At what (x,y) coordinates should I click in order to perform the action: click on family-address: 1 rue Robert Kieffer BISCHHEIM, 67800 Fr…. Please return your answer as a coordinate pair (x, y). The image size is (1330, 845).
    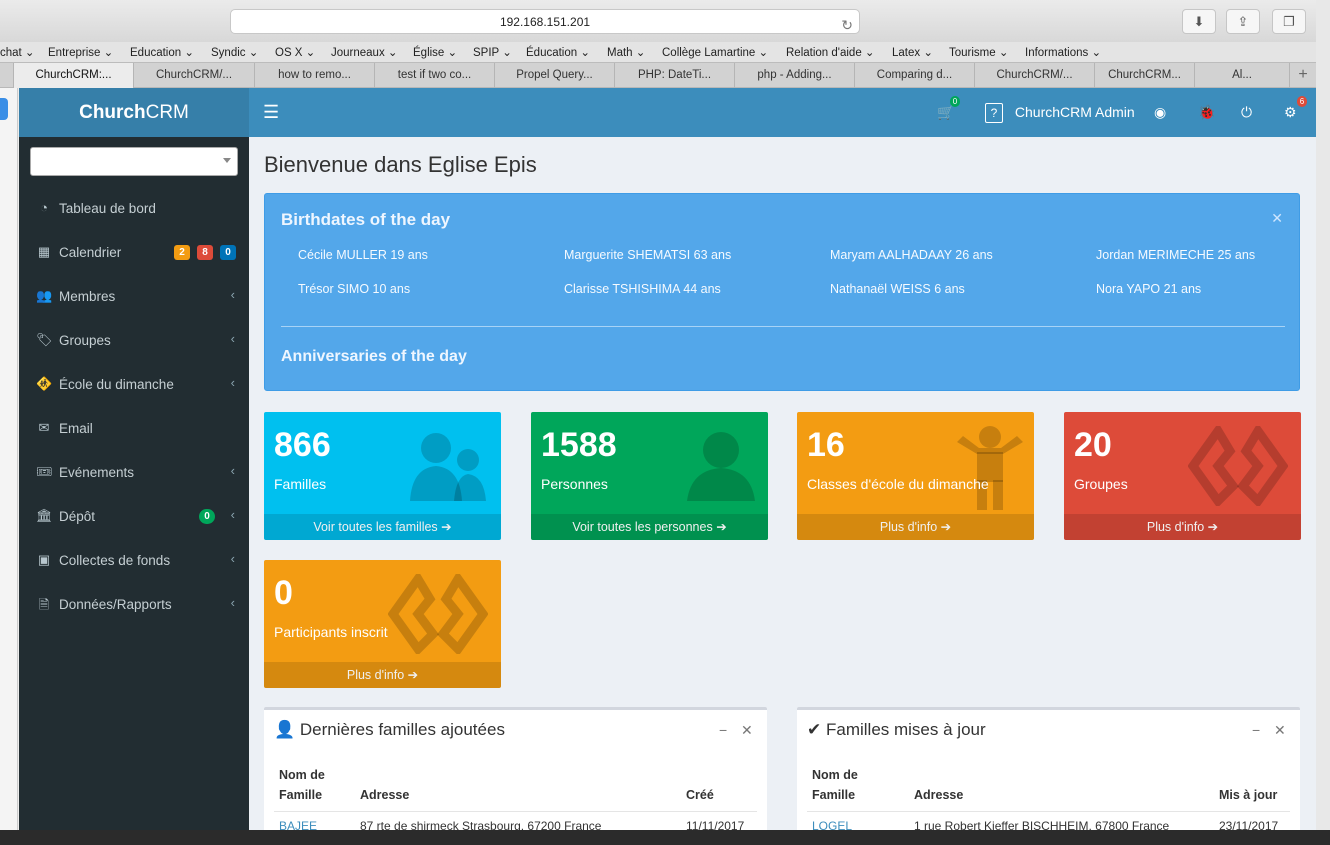
    Looking at the image, I should click on (1042, 824).